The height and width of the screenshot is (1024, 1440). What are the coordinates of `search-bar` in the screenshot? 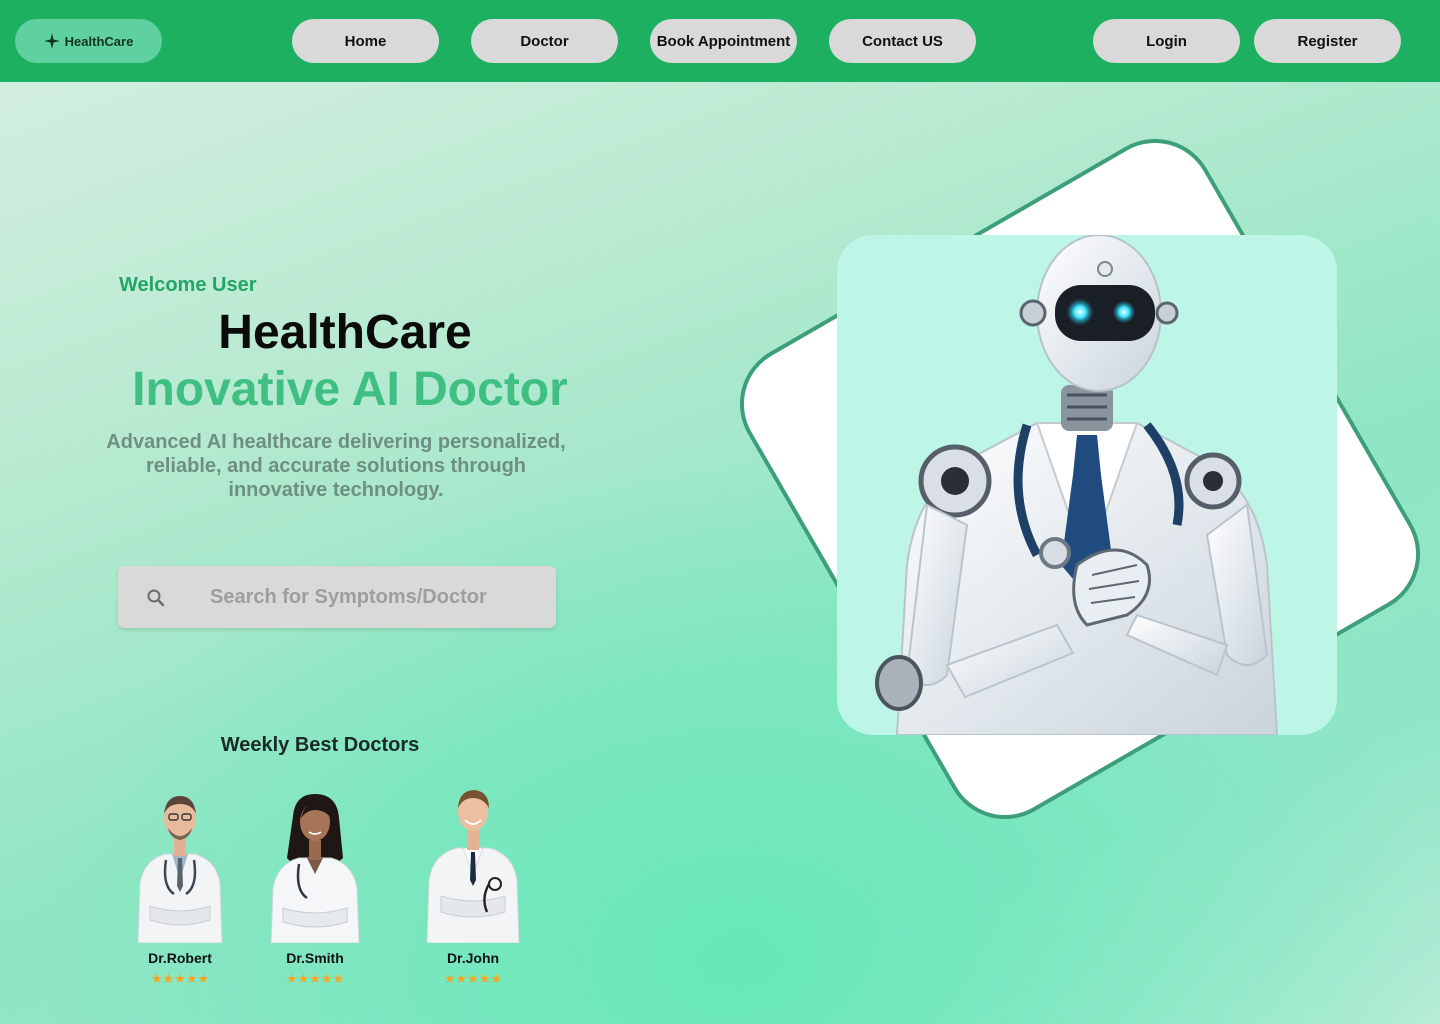 It's located at (337, 597).